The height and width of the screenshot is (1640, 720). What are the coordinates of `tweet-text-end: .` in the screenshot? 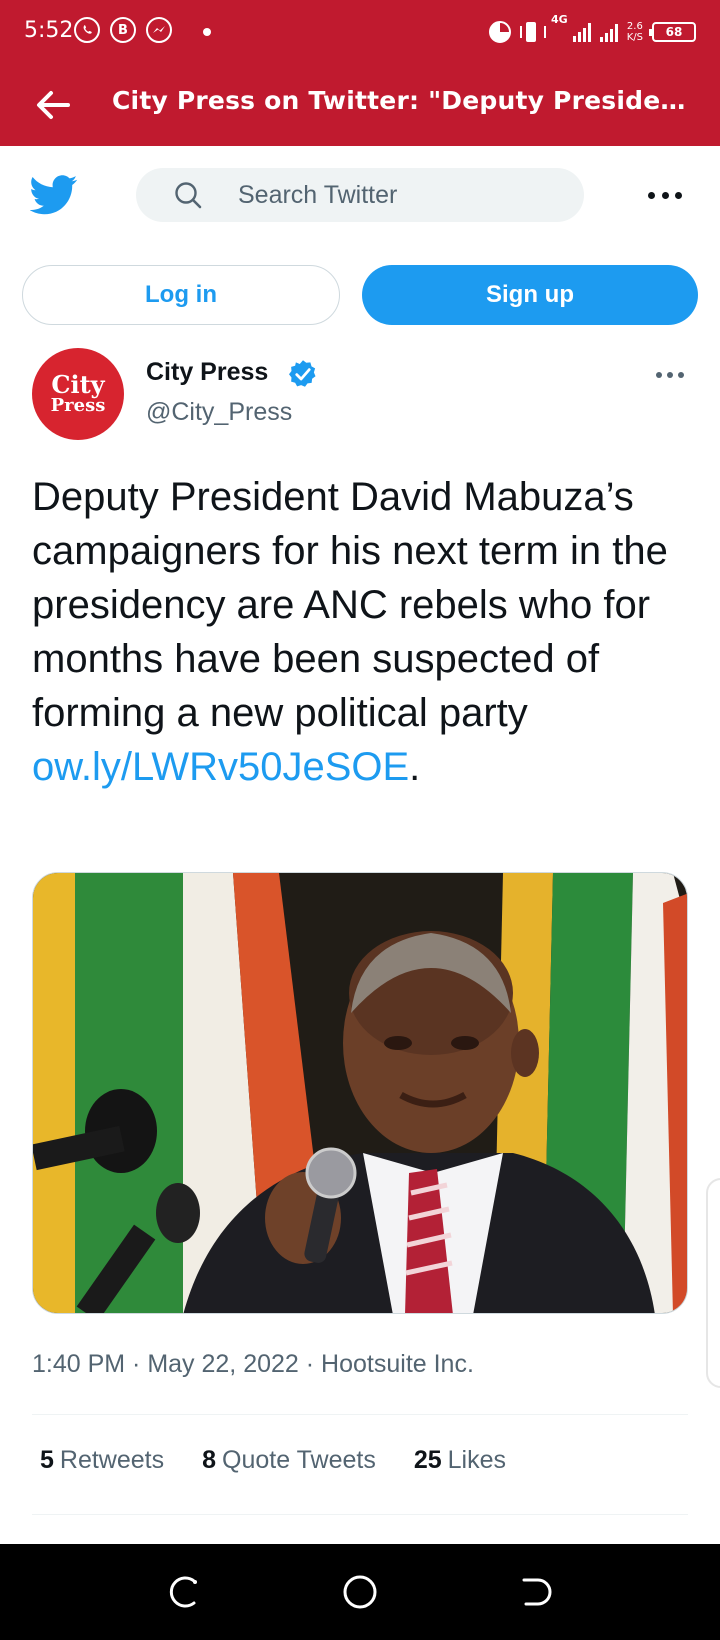 It's located at (415, 767).